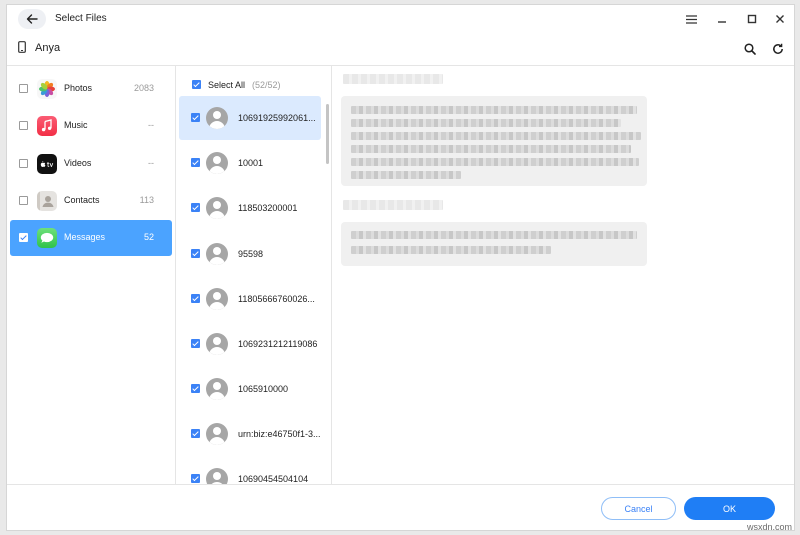 This screenshot has width=800, height=535. I want to click on category-label: Contacts, so click(82, 200).